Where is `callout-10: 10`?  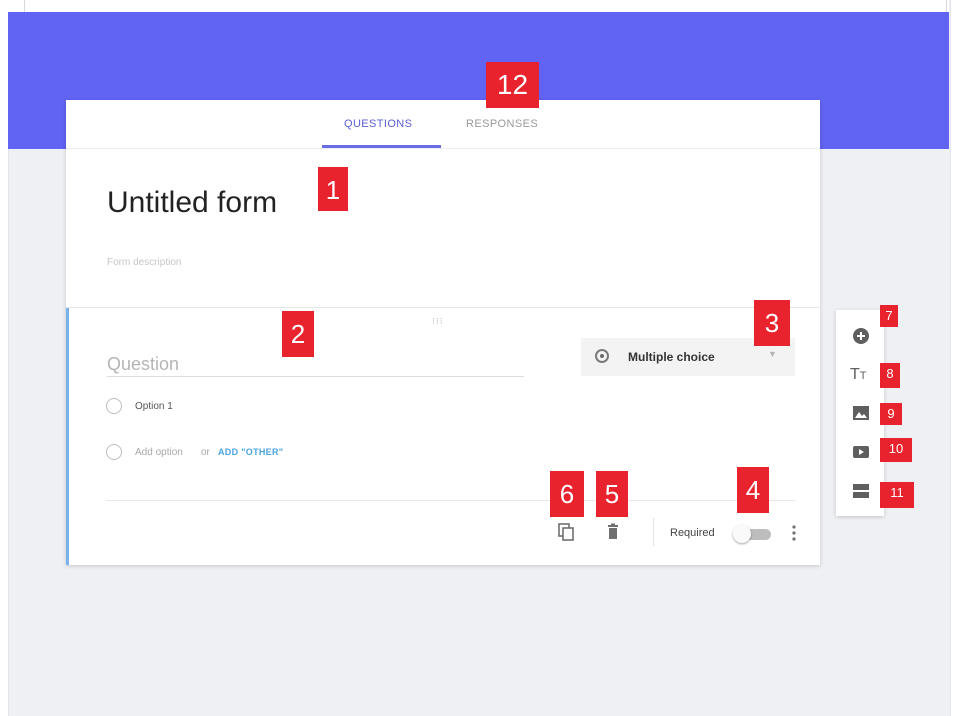
callout-10: 10 is located at coordinates (896, 450).